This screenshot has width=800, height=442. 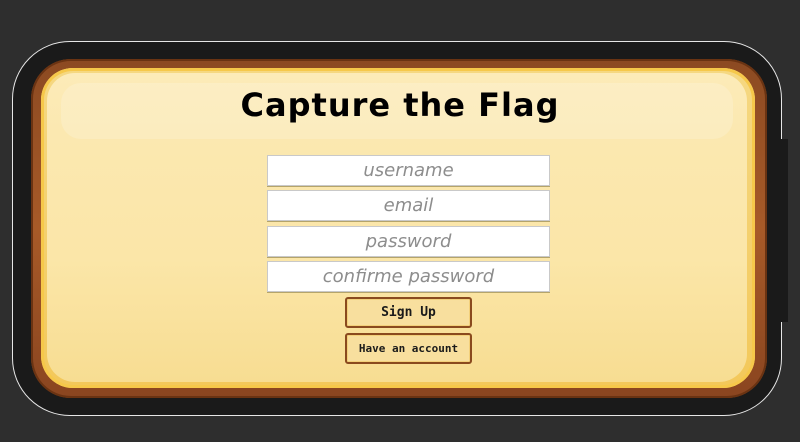 I want to click on sign-up-button: Sign Up, so click(x=408, y=312).